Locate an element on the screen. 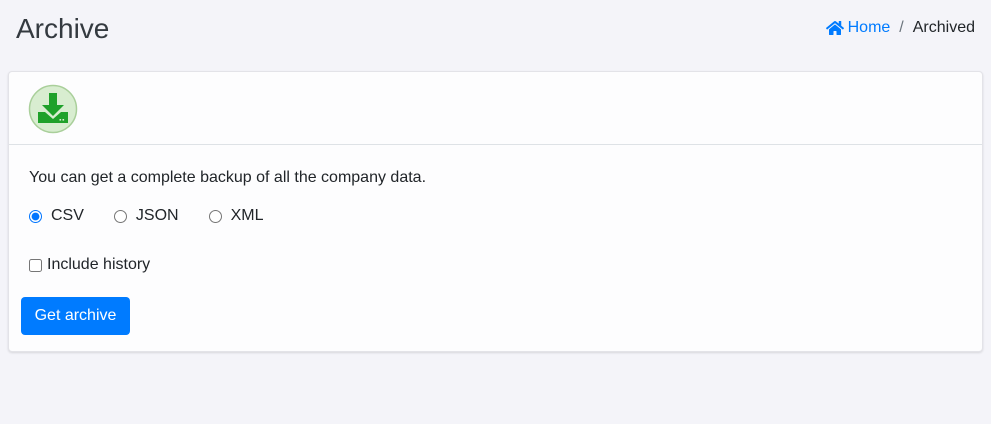  format-radio-group: CSV JSON XML is located at coordinates (161, 216).